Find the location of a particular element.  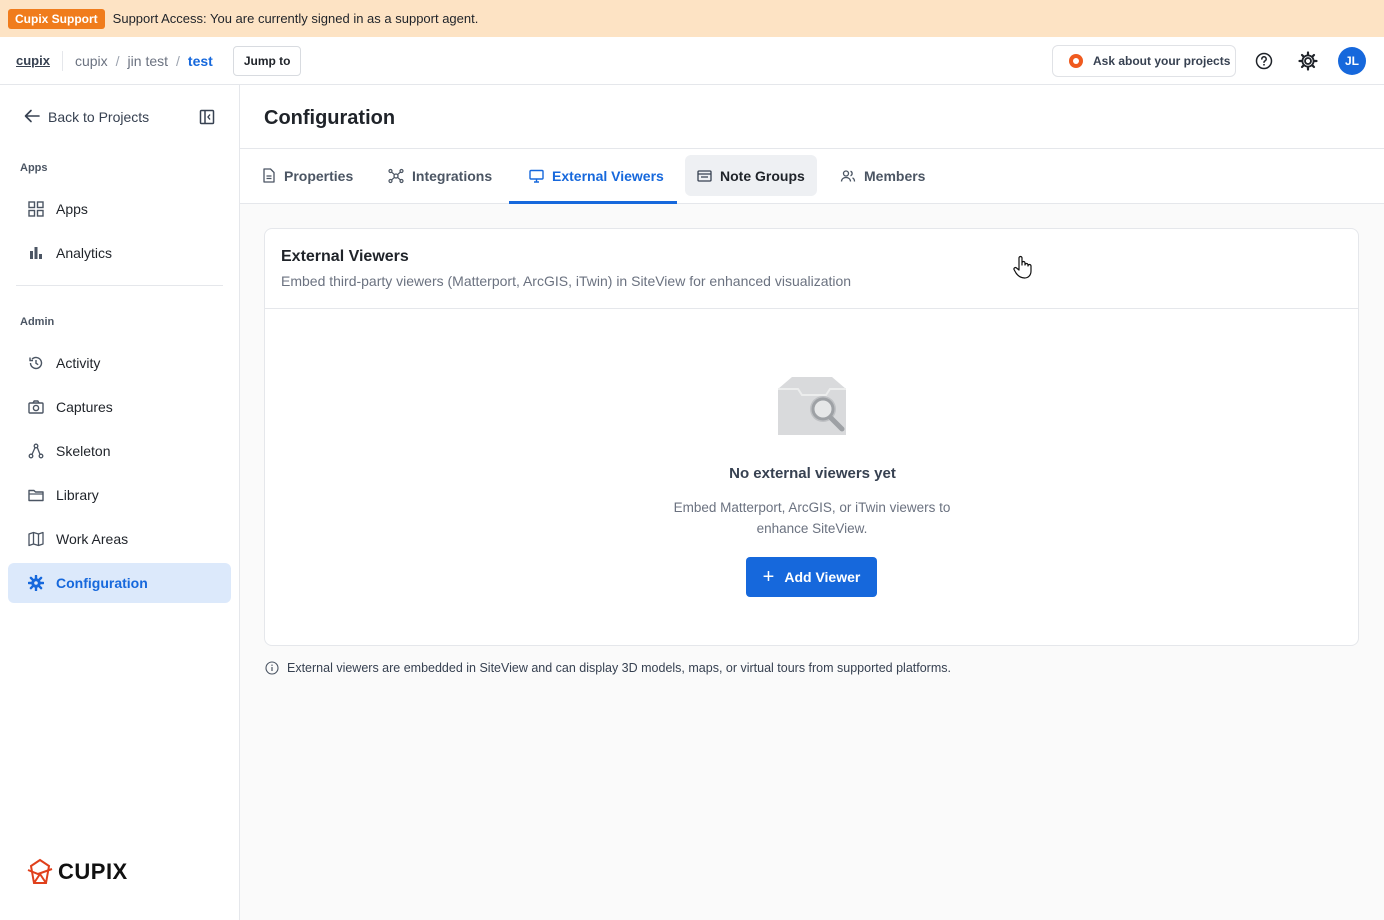

breadcrumb-project: test is located at coordinates (200, 61).